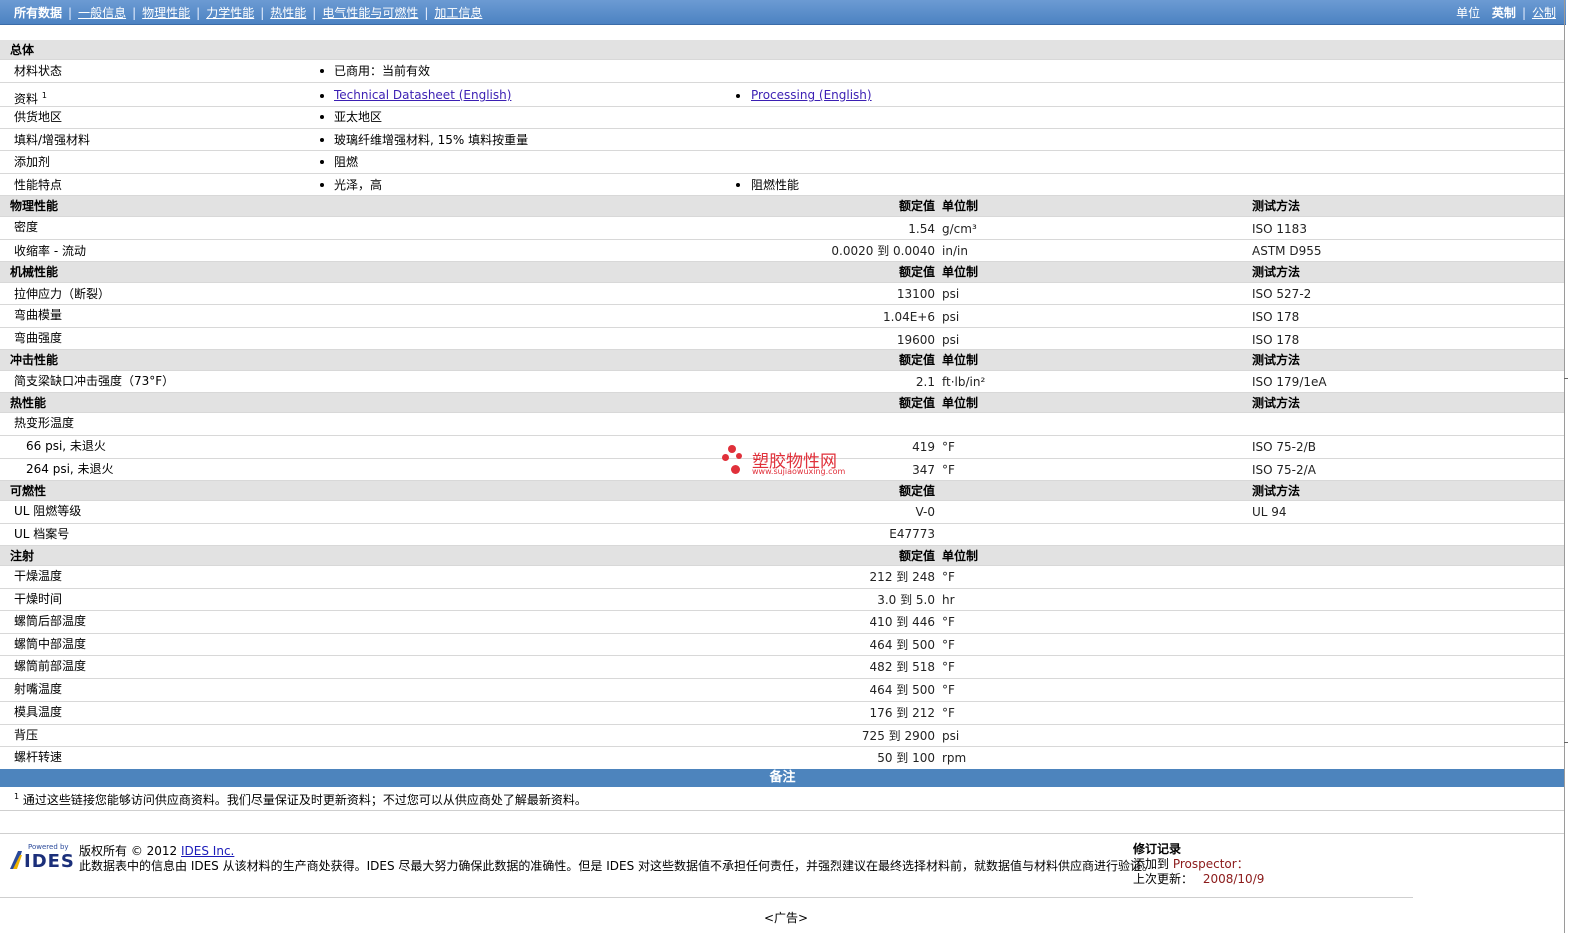  Describe the element at coordinates (38, 315) in the screenshot. I see `row-label: 弯曲模量` at that location.